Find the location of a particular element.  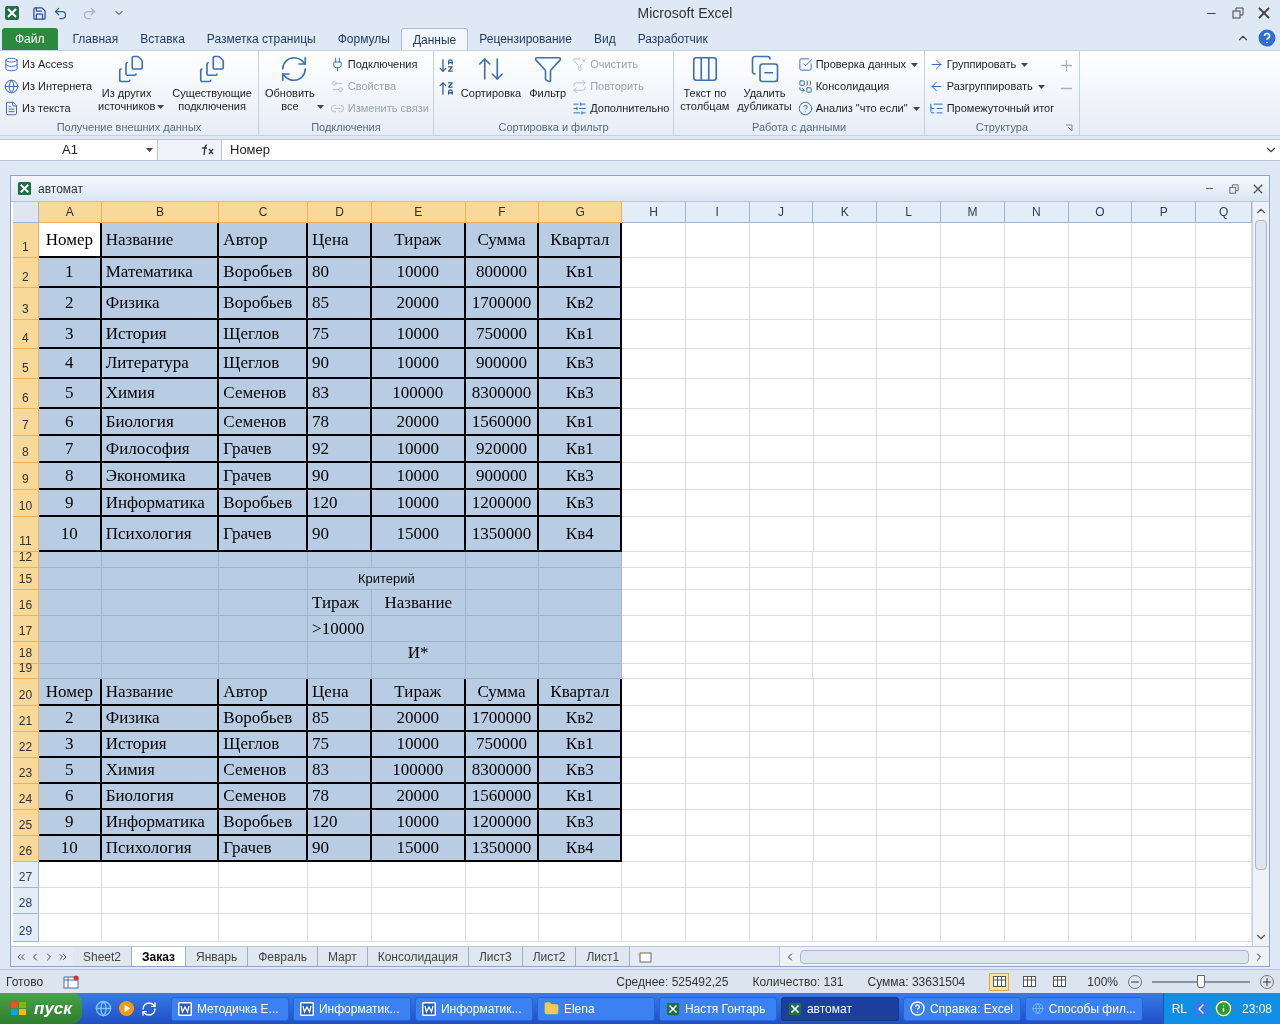

row-header: 21 is located at coordinates (26, 719).